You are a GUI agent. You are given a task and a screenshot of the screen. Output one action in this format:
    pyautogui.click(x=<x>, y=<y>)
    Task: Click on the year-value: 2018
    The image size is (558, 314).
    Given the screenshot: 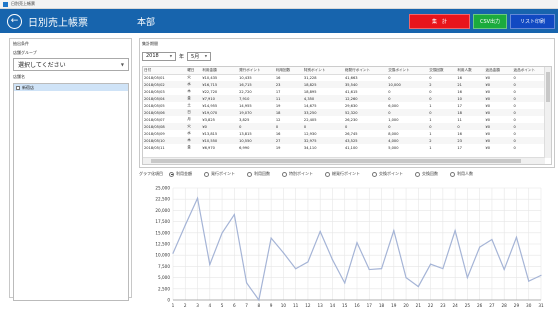 What is the action you would take?
    pyautogui.click(x=152, y=56)
    